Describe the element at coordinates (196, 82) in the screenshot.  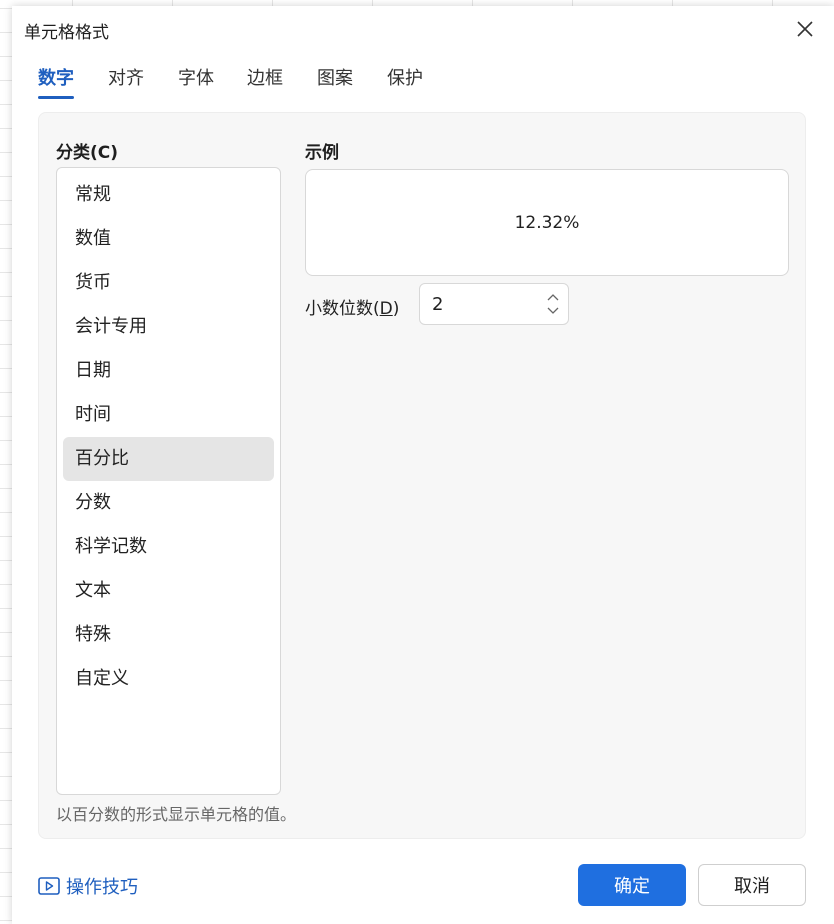
I see `tab-font: 字体` at that location.